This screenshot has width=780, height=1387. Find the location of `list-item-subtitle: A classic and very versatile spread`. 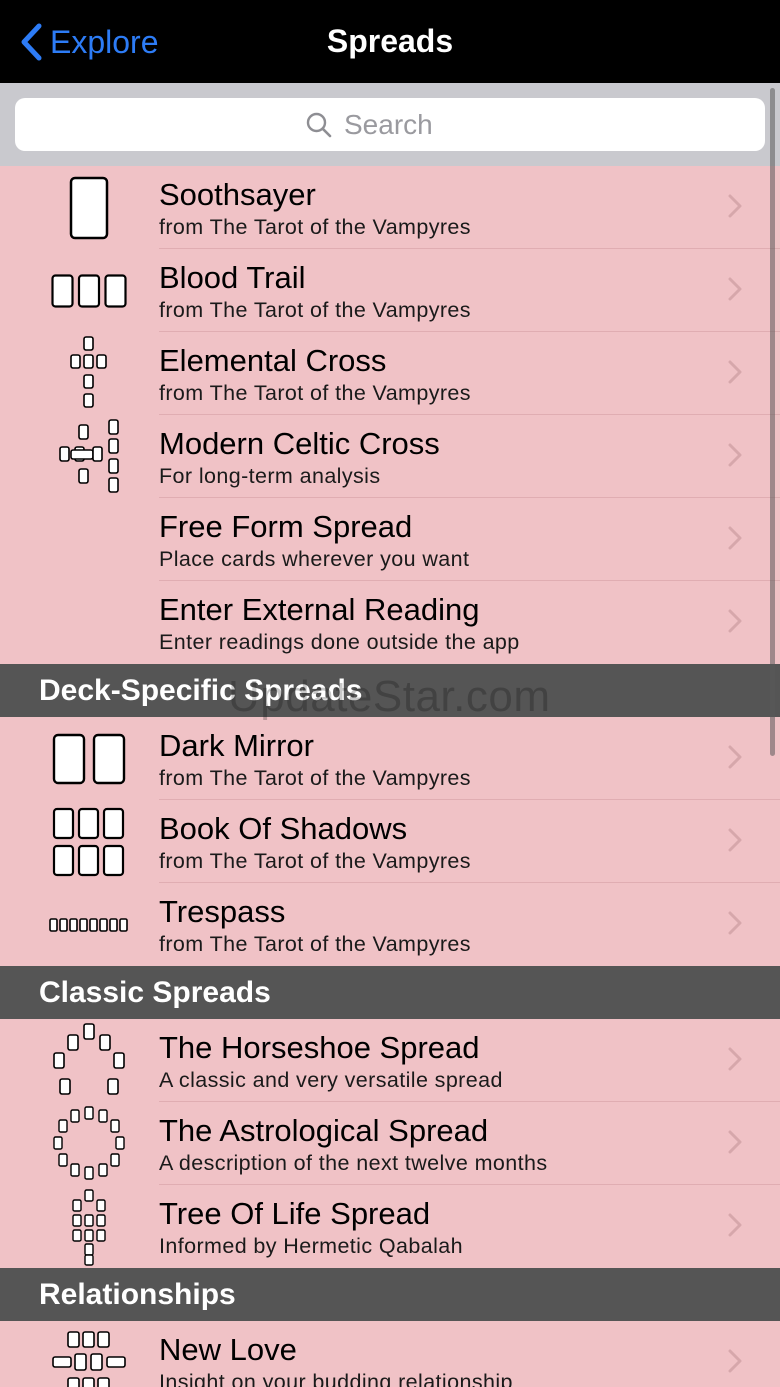

list-item-subtitle: A classic and very versatile spread is located at coordinates (331, 1080).